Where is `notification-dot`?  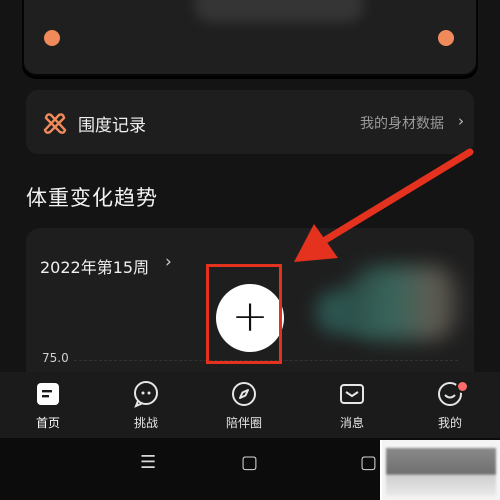
notification-dot is located at coordinates (462, 386).